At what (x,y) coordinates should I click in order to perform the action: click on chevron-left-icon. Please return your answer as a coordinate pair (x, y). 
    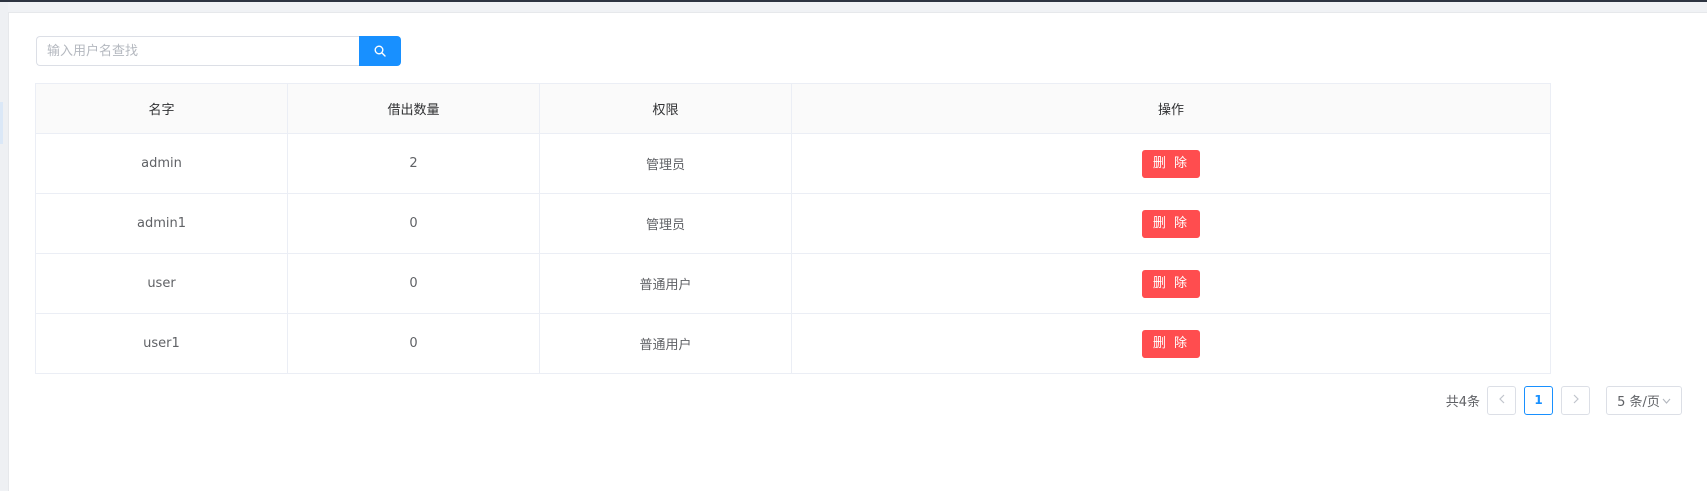
    Looking at the image, I should click on (1502, 400).